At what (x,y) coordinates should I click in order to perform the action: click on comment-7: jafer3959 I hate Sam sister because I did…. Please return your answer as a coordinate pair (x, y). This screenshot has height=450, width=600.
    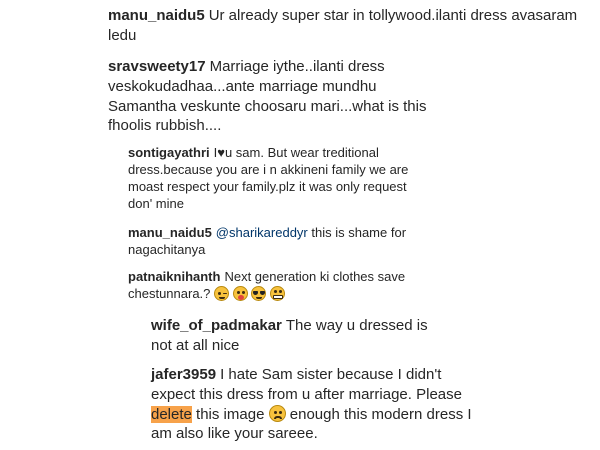
    Looking at the image, I should click on (316, 404).